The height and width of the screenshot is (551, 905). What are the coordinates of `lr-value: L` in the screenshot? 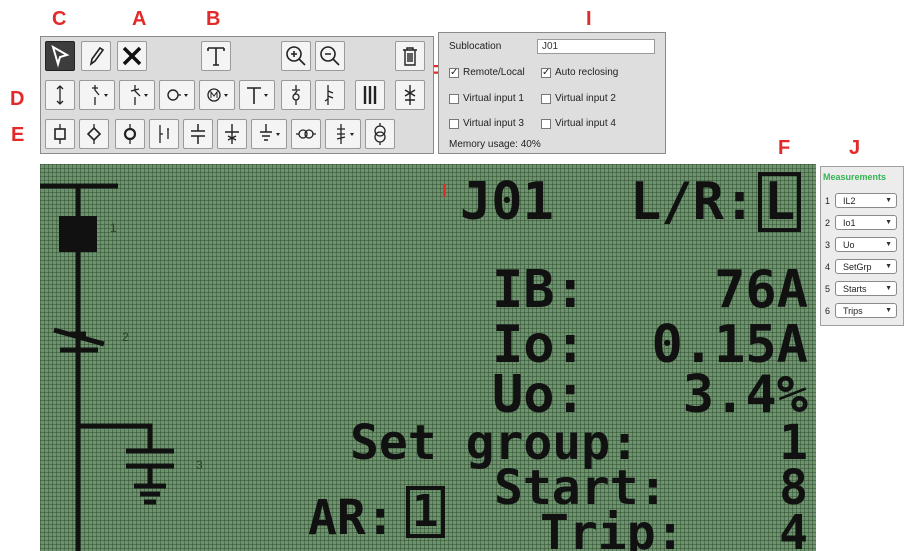 It's located at (780, 202).